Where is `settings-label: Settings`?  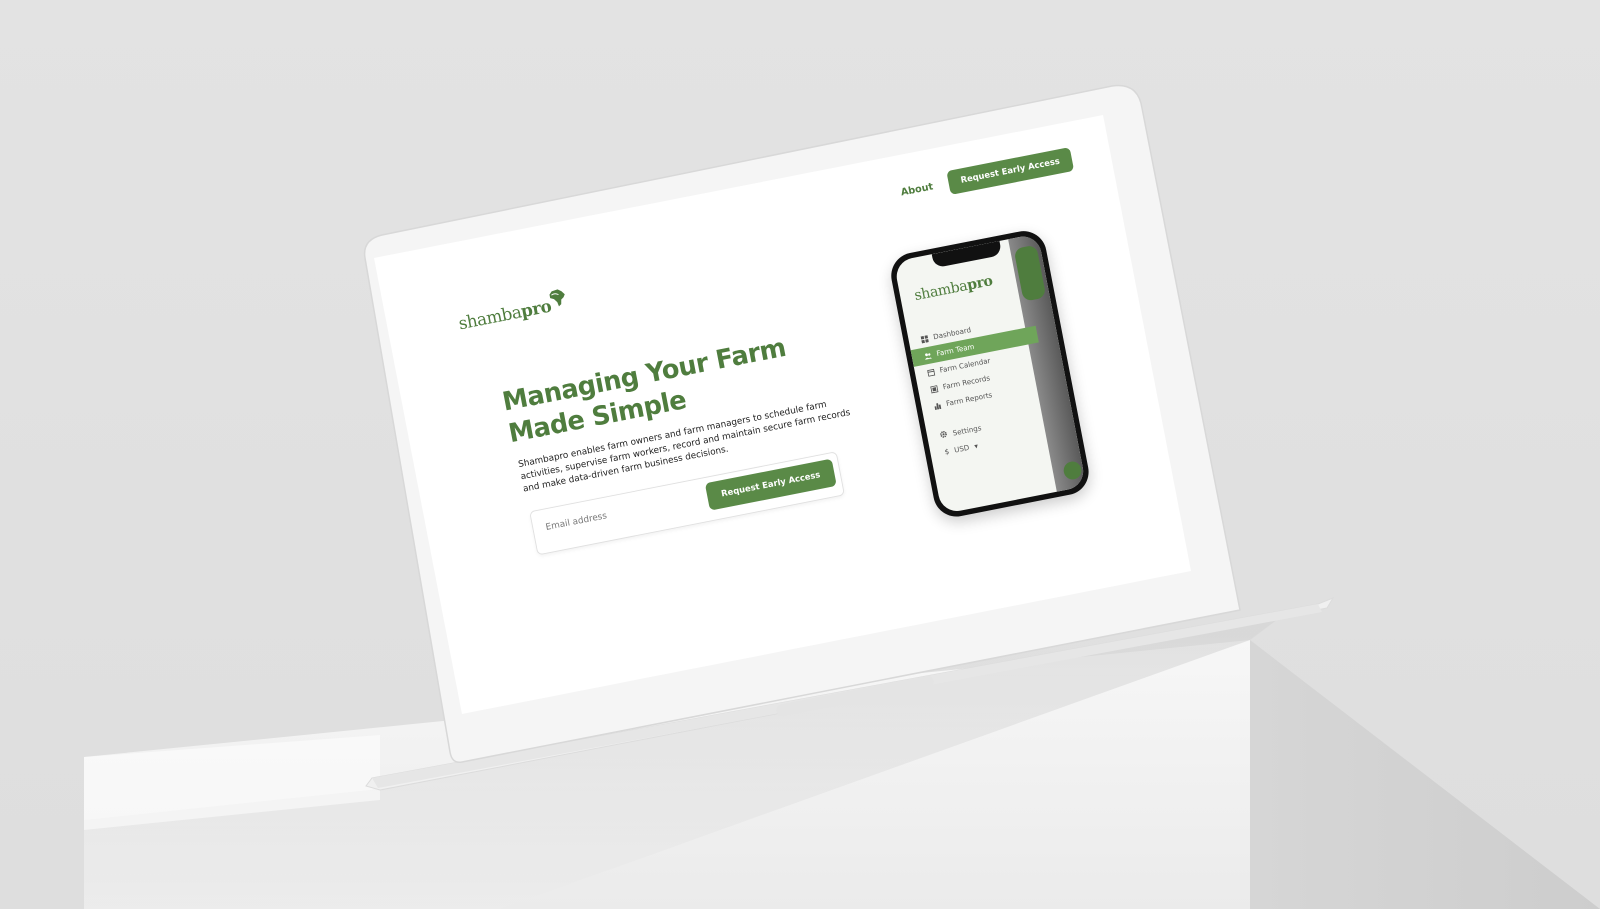 settings-label: Settings is located at coordinates (967, 430).